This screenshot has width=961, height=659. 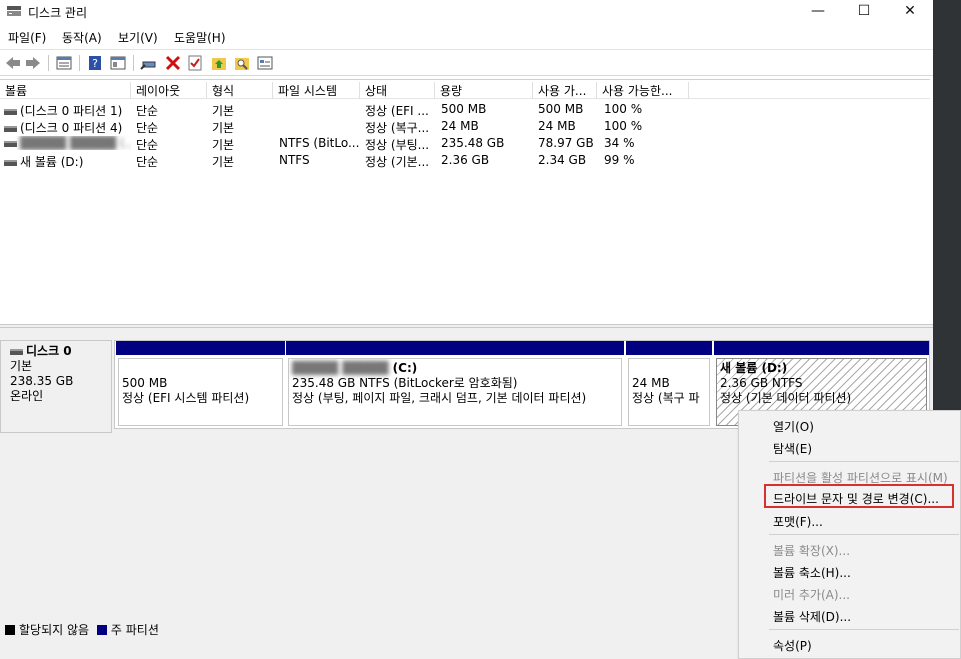 I want to click on menu-item-properties: 속성(P), so click(x=792, y=645).